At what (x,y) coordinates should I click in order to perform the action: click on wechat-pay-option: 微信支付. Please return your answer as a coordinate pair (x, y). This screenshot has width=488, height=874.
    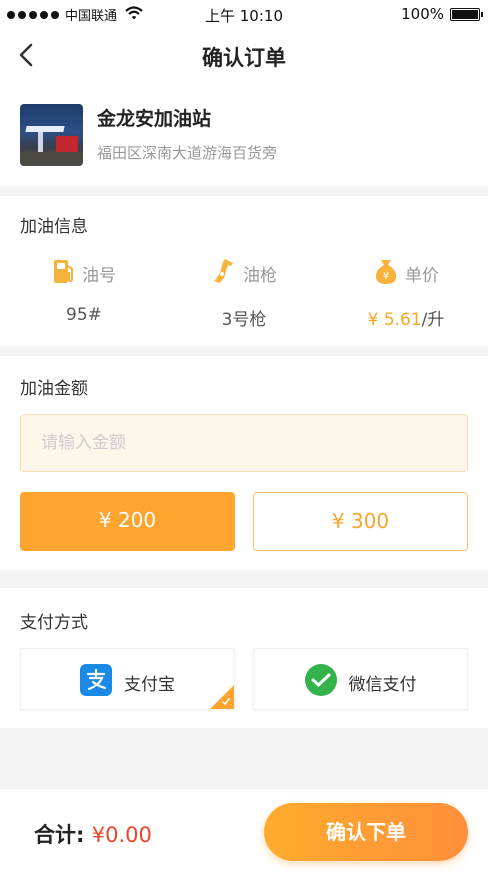
    Looking at the image, I should click on (360, 679).